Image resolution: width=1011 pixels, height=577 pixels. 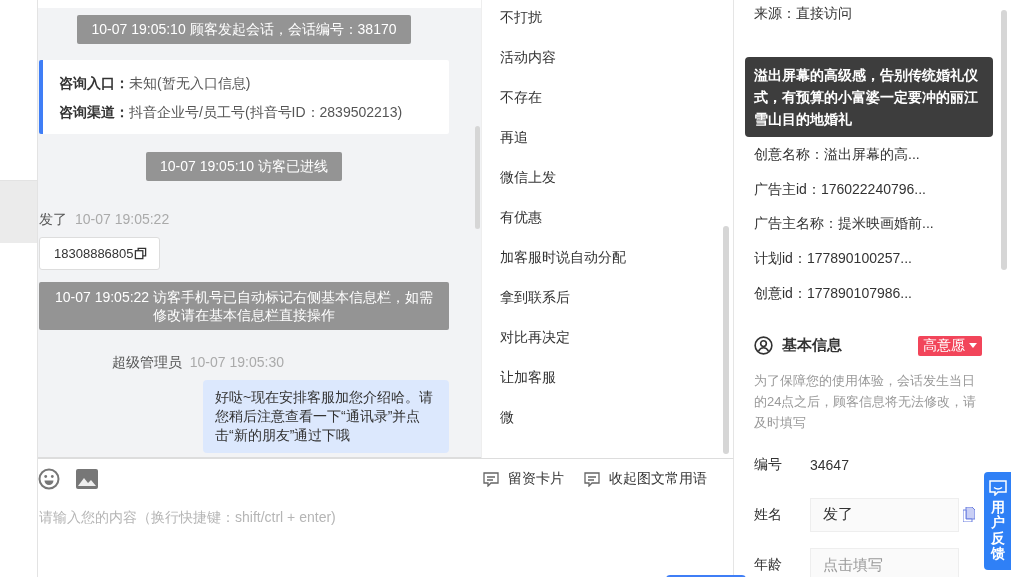 I want to click on message-time: 10-07 19:05:22, so click(x=122, y=220).